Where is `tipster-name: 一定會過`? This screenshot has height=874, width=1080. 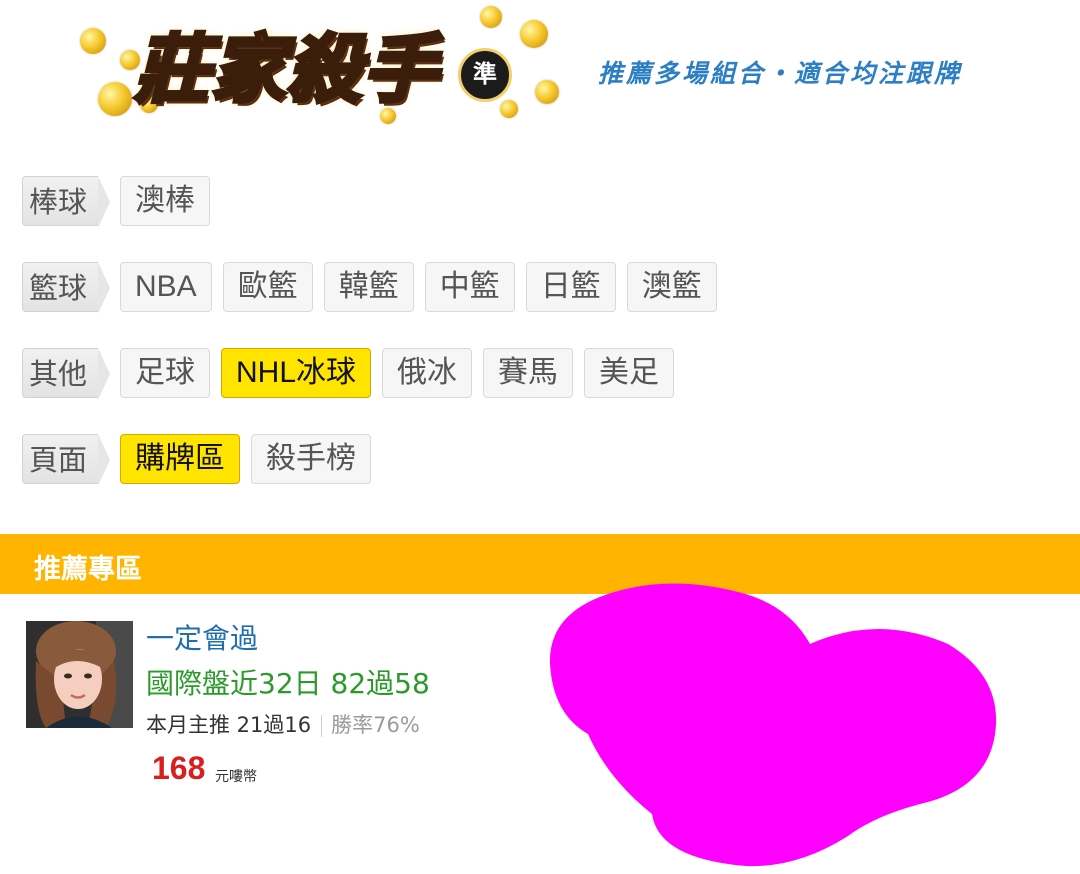
tipster-name: 一定會過 is located at coordinates (202, 637).